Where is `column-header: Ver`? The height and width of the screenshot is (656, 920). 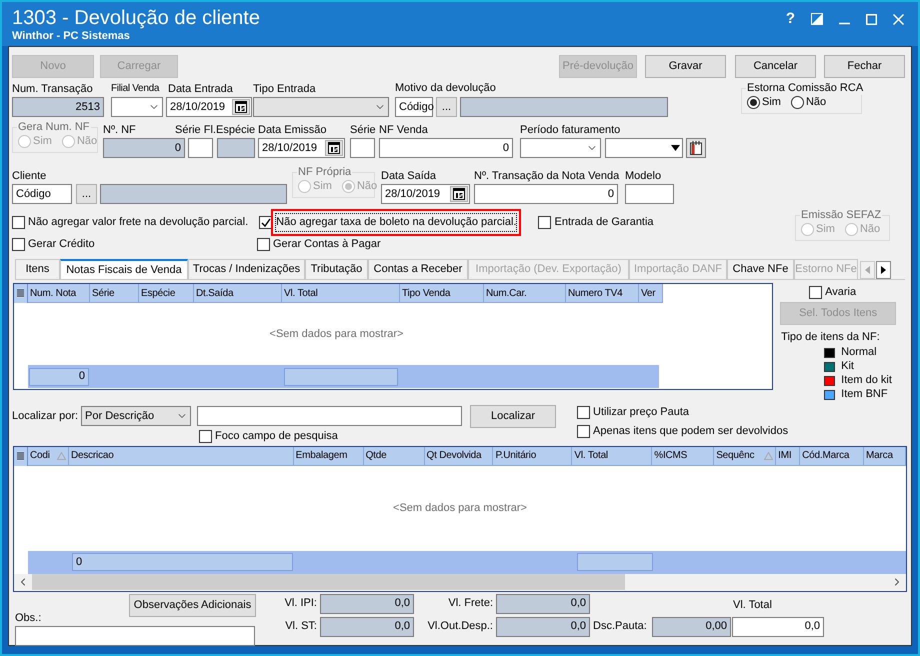 column-header: Ver is located at coordinates (651, 293).